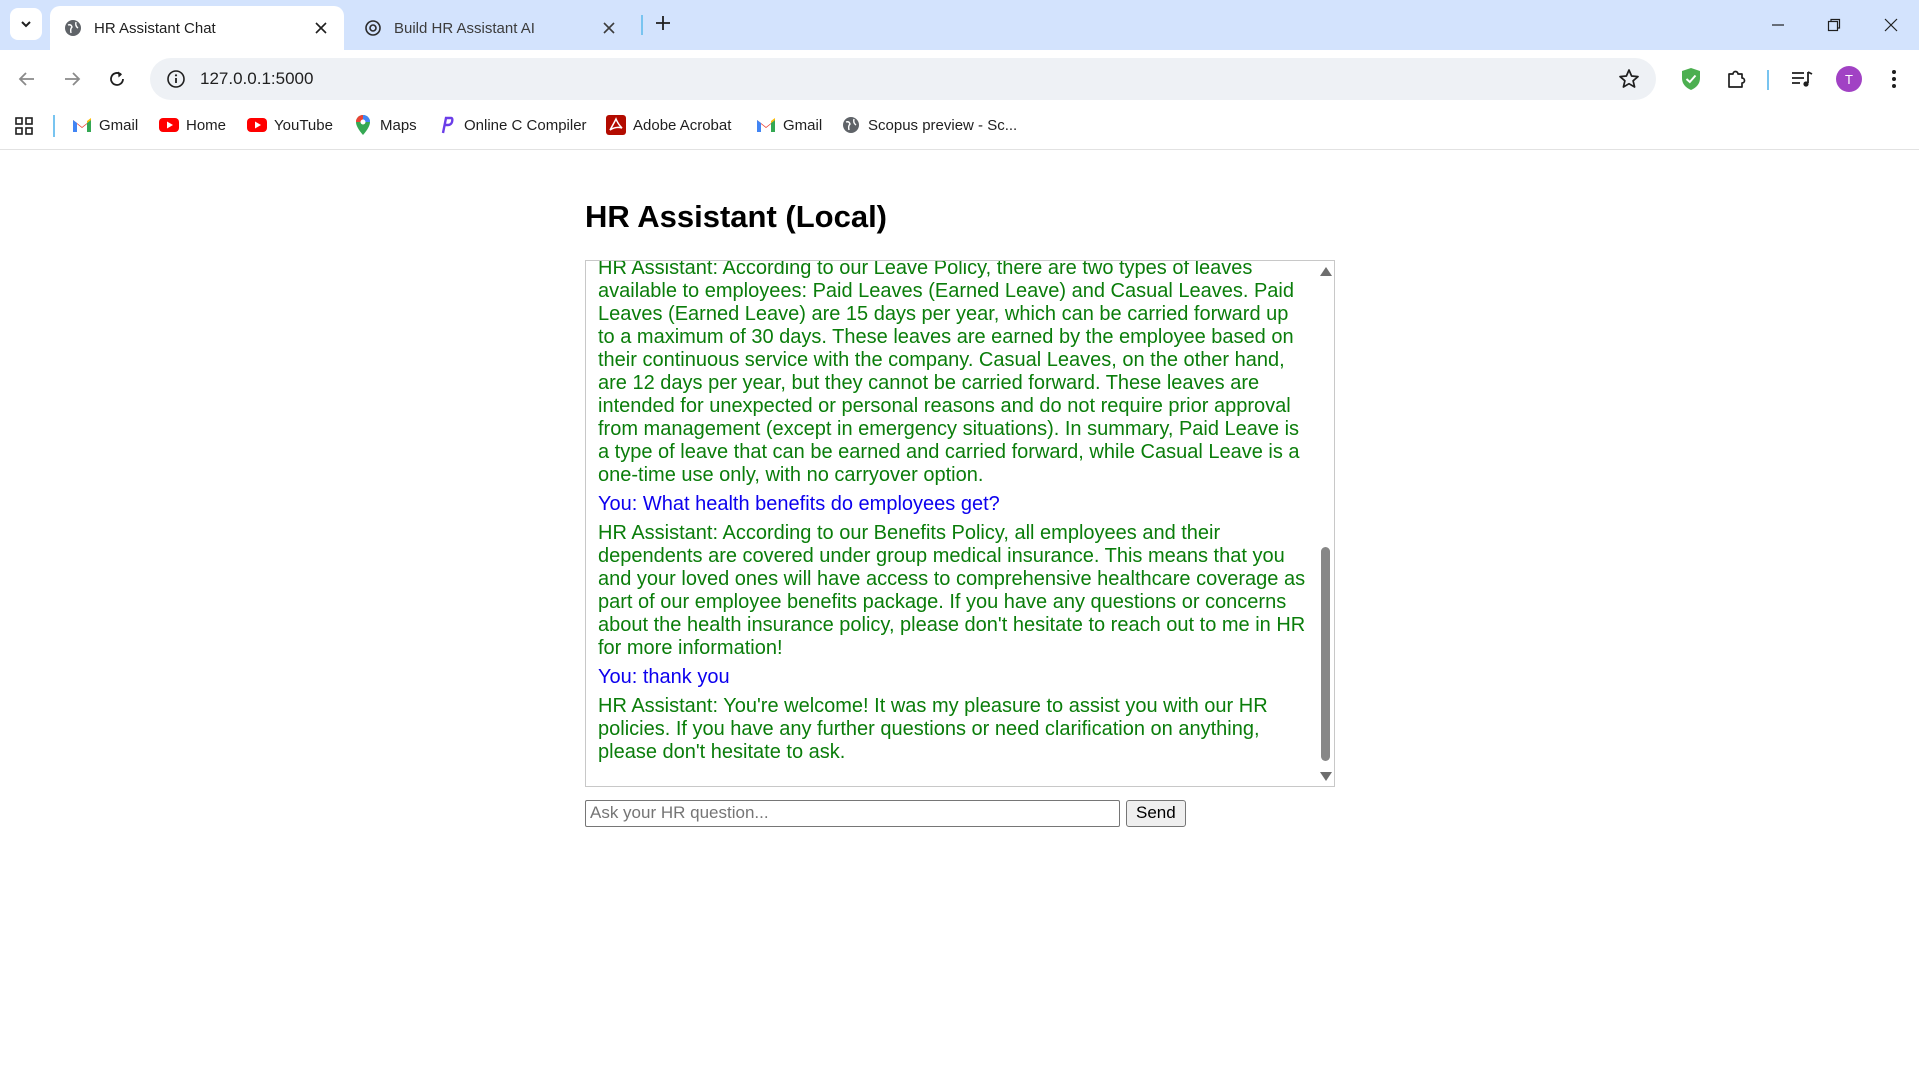 The image size is (1919, 1079). I want to click on bookmark-youtube: YouTube, so click(290, 125).